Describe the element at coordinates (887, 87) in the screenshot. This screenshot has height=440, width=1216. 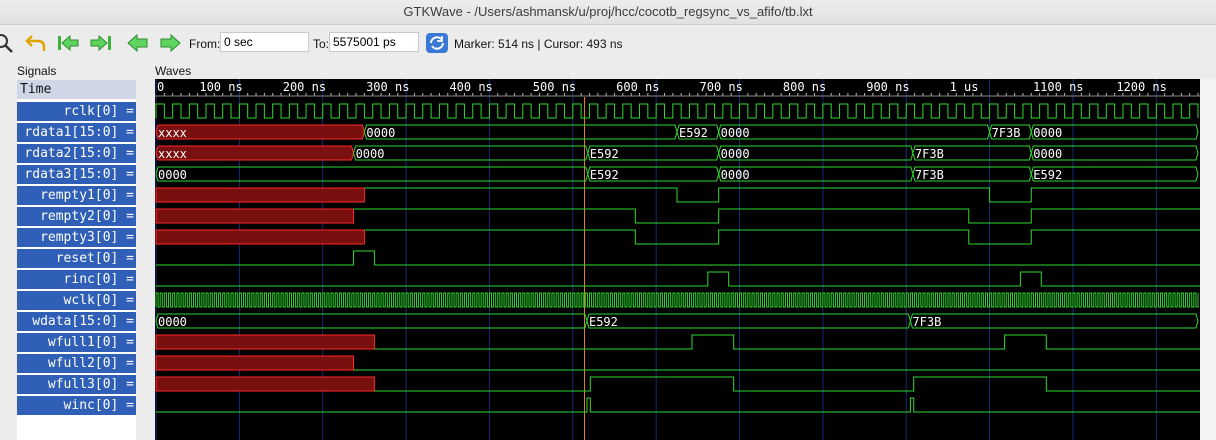
I see `time-tick-label: 900 ns` at that location.